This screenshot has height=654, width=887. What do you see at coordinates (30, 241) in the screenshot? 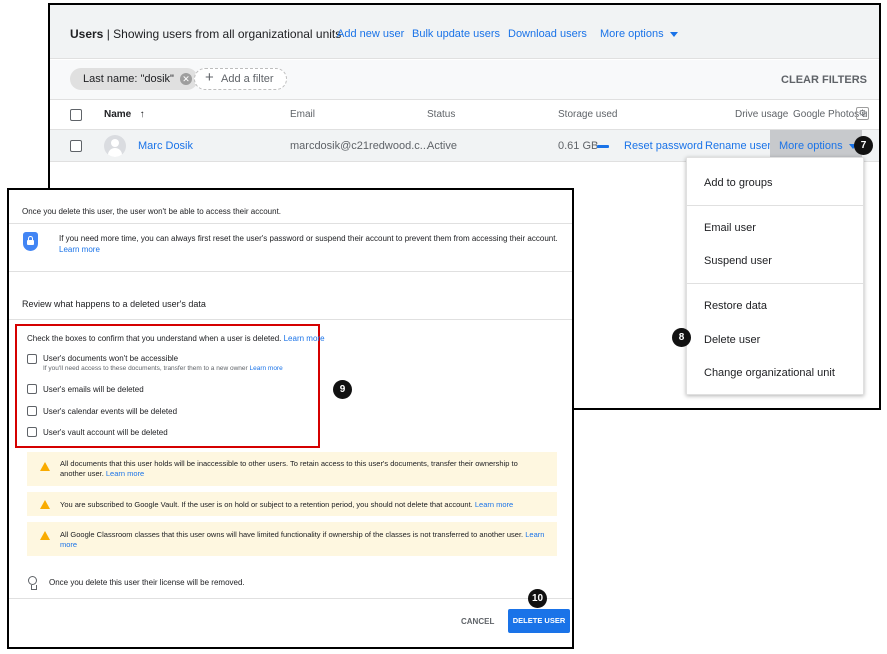
I see `lock-shield-icon` at bounding box center [30, 241].